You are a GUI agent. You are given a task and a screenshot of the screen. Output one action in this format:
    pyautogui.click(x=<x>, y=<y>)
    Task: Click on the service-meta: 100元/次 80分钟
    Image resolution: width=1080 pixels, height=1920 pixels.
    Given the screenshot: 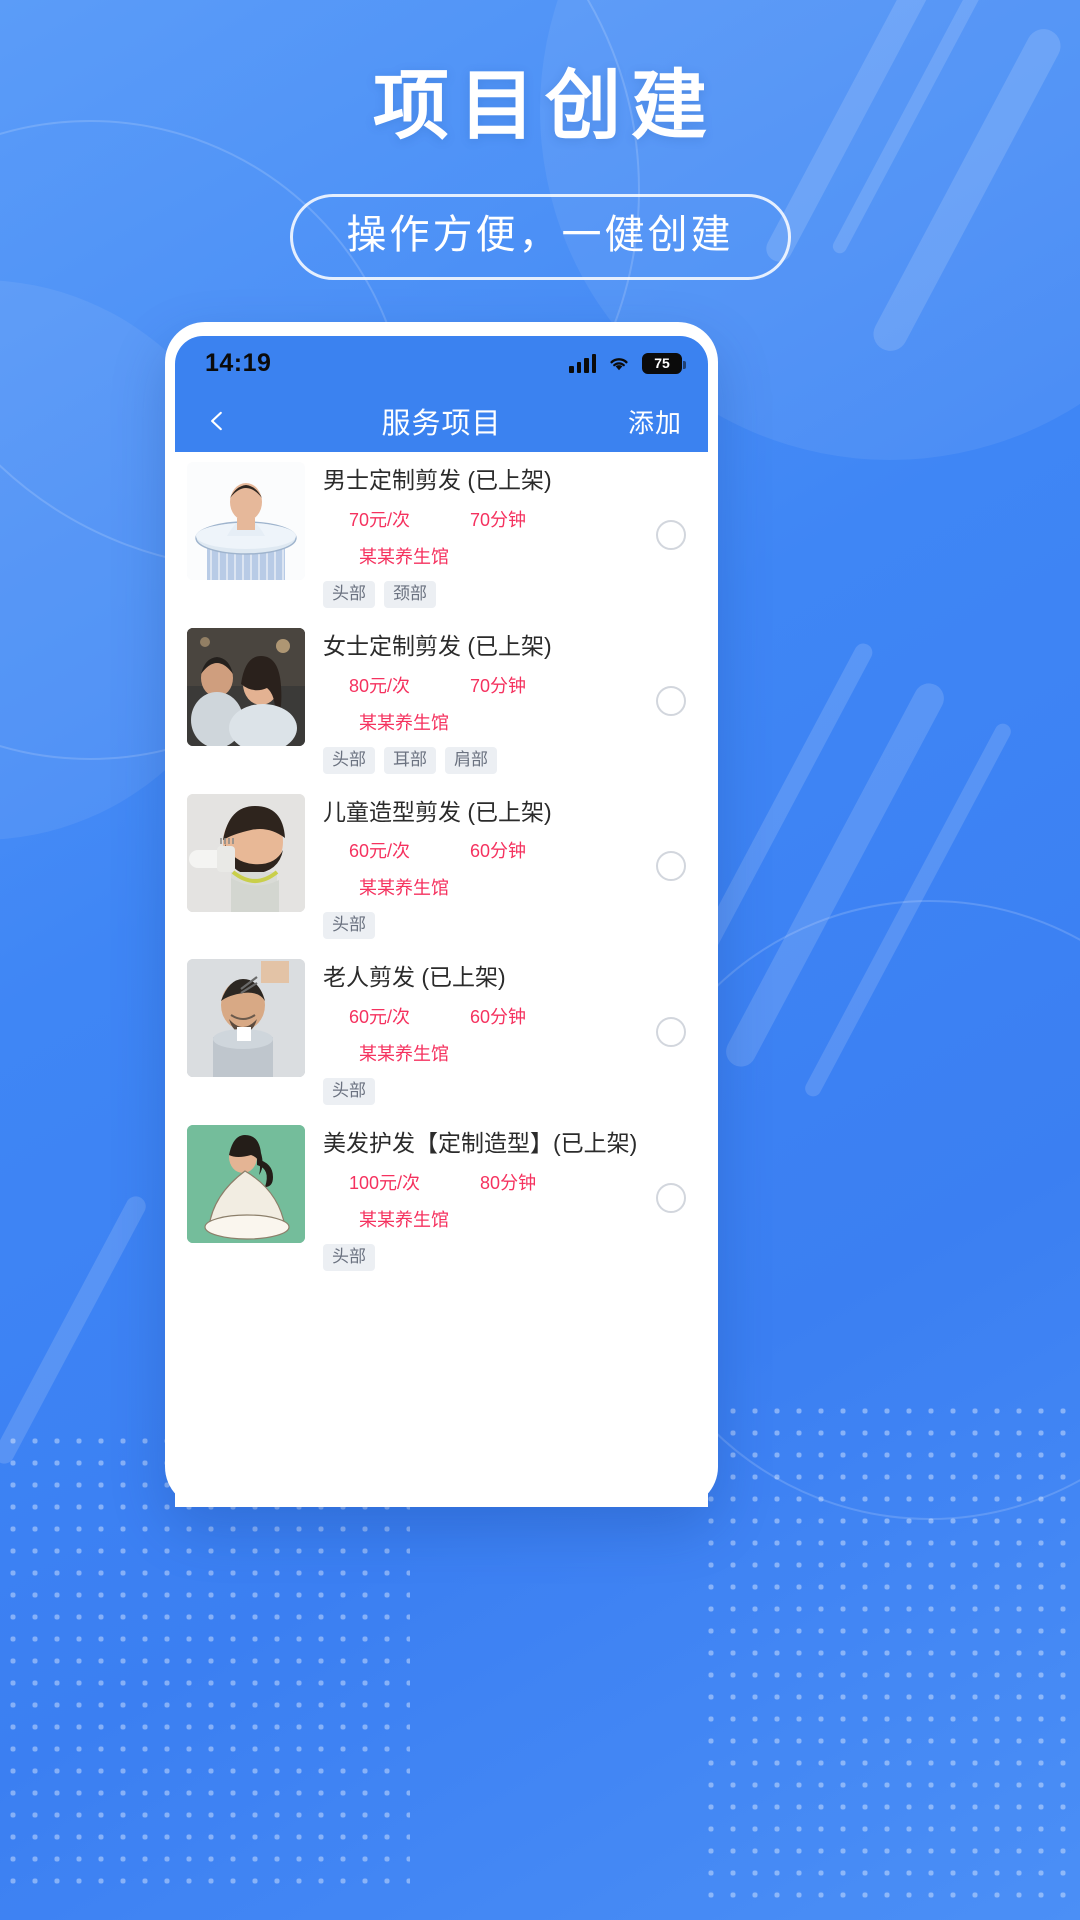 What is the action you would take?
    pyautogui.click(x=515, y=1182)
    